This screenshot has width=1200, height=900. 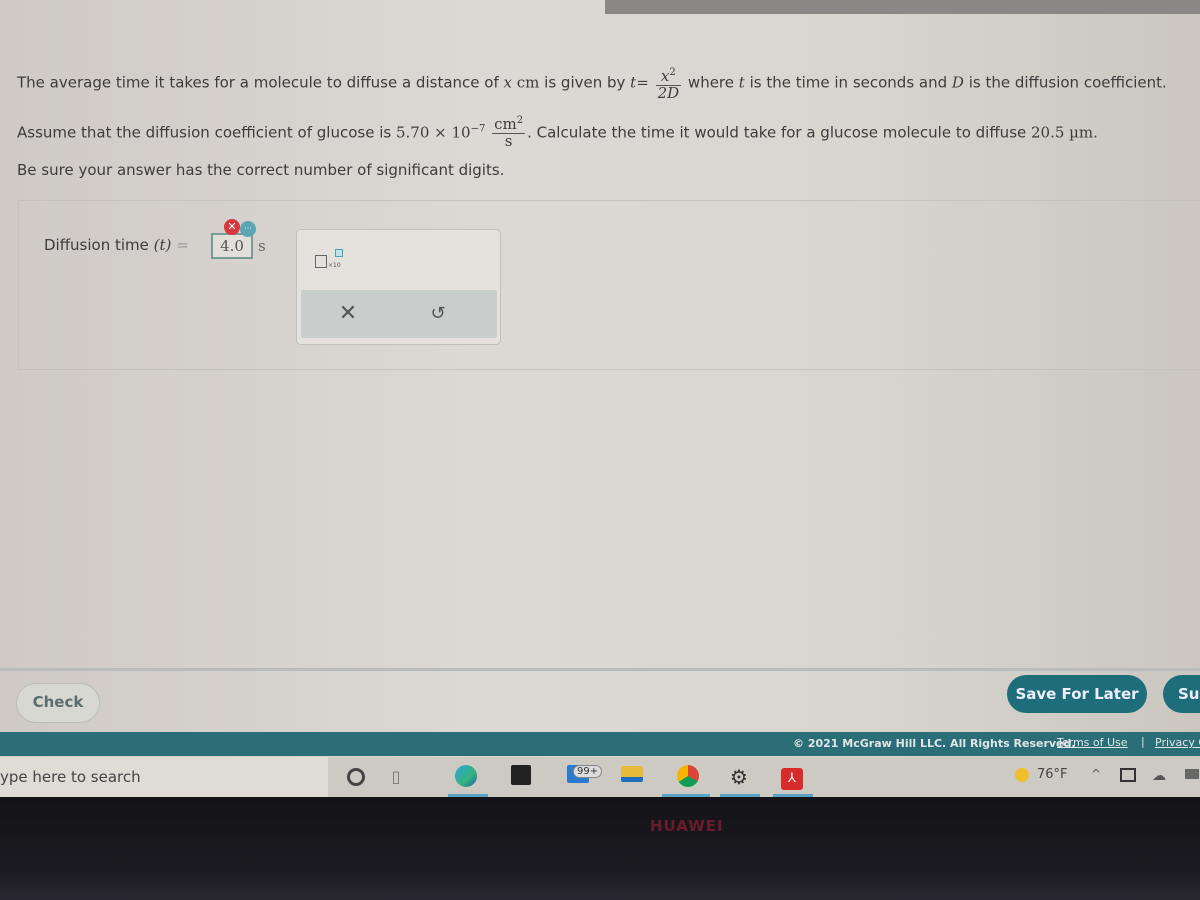 I want to click on cortana-icon, so click(x=356, y=777).